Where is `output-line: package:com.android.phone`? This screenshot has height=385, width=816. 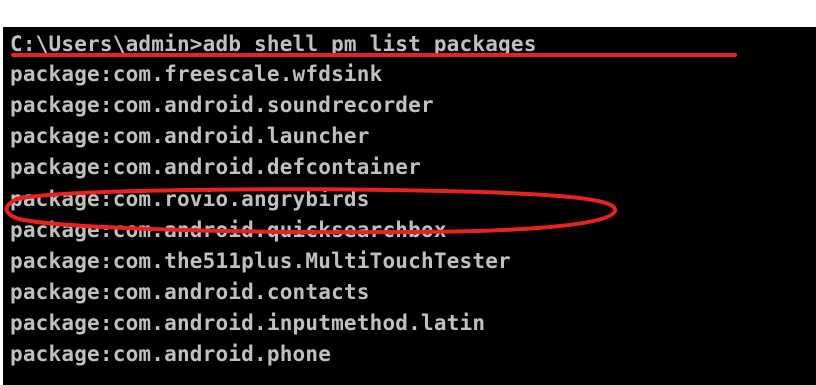 output-line: package:com.android.phone is located at coordinates (171, 354).